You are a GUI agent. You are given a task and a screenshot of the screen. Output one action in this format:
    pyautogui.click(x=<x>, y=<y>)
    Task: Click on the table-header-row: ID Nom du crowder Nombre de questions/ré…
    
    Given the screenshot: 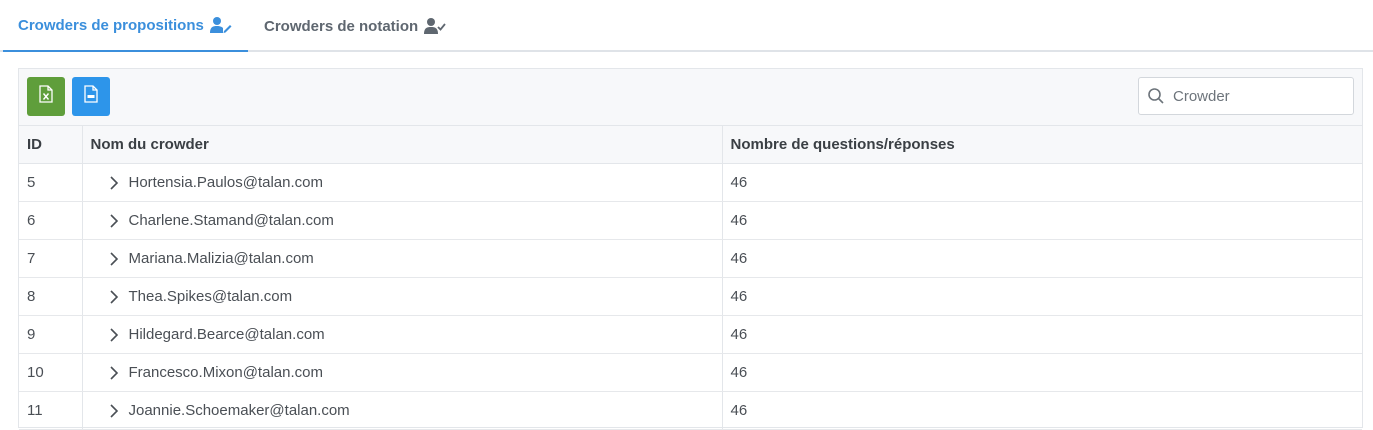 What is the action you would take?
    pyautogui.click(x=690, y=144)
    